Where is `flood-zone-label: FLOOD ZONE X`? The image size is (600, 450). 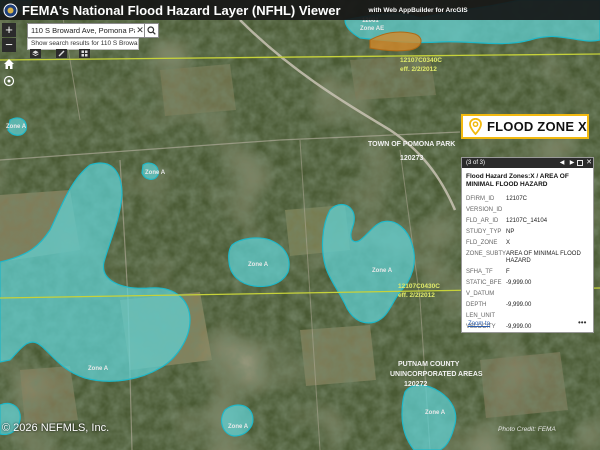 flood-zone-label: FLOOD ZONE X is located at coordinates (537, 126).